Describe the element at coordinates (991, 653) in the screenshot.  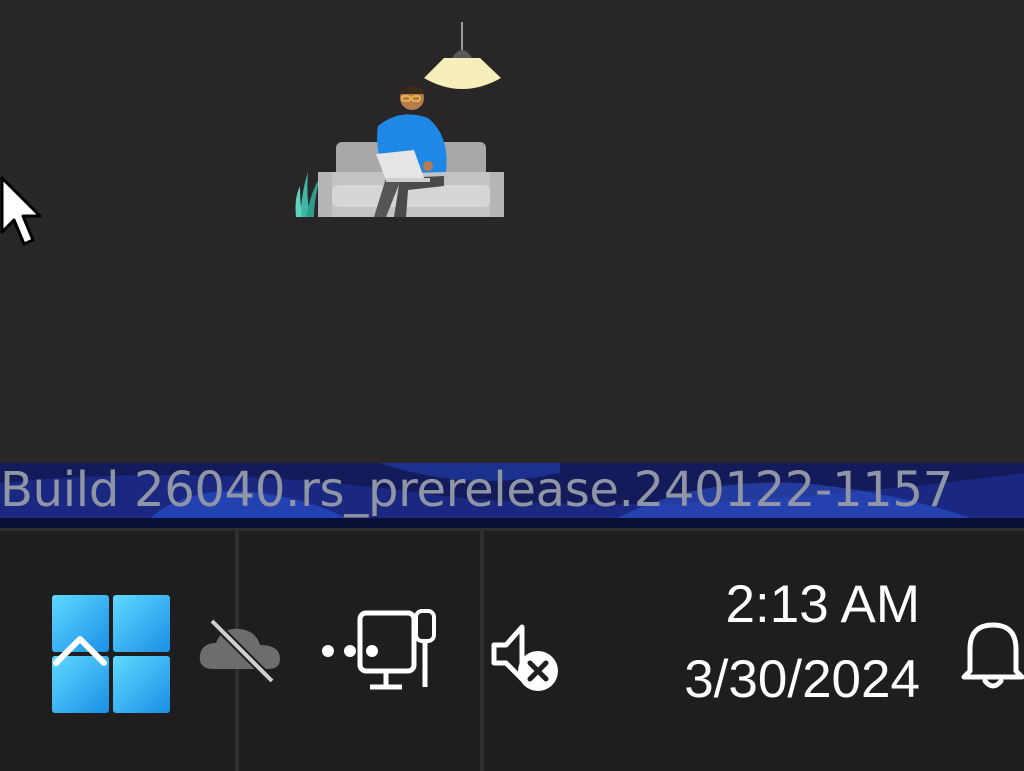
I see `bell-icon` at that location.